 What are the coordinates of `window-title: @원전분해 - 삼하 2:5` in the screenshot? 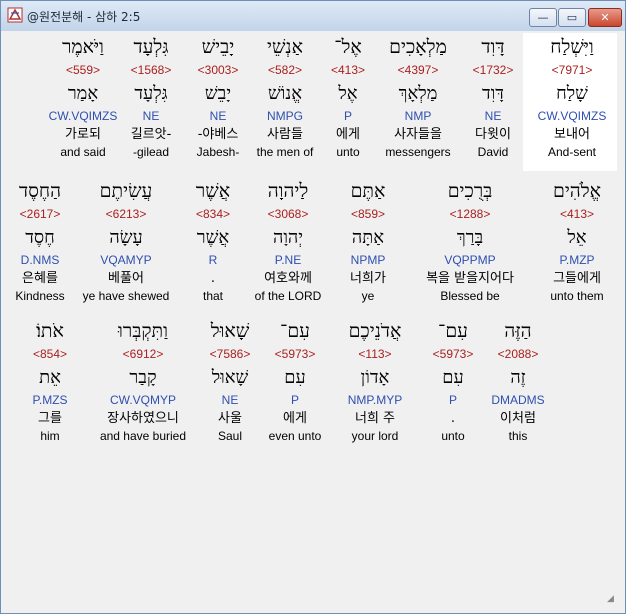 It's located at (84, 17).